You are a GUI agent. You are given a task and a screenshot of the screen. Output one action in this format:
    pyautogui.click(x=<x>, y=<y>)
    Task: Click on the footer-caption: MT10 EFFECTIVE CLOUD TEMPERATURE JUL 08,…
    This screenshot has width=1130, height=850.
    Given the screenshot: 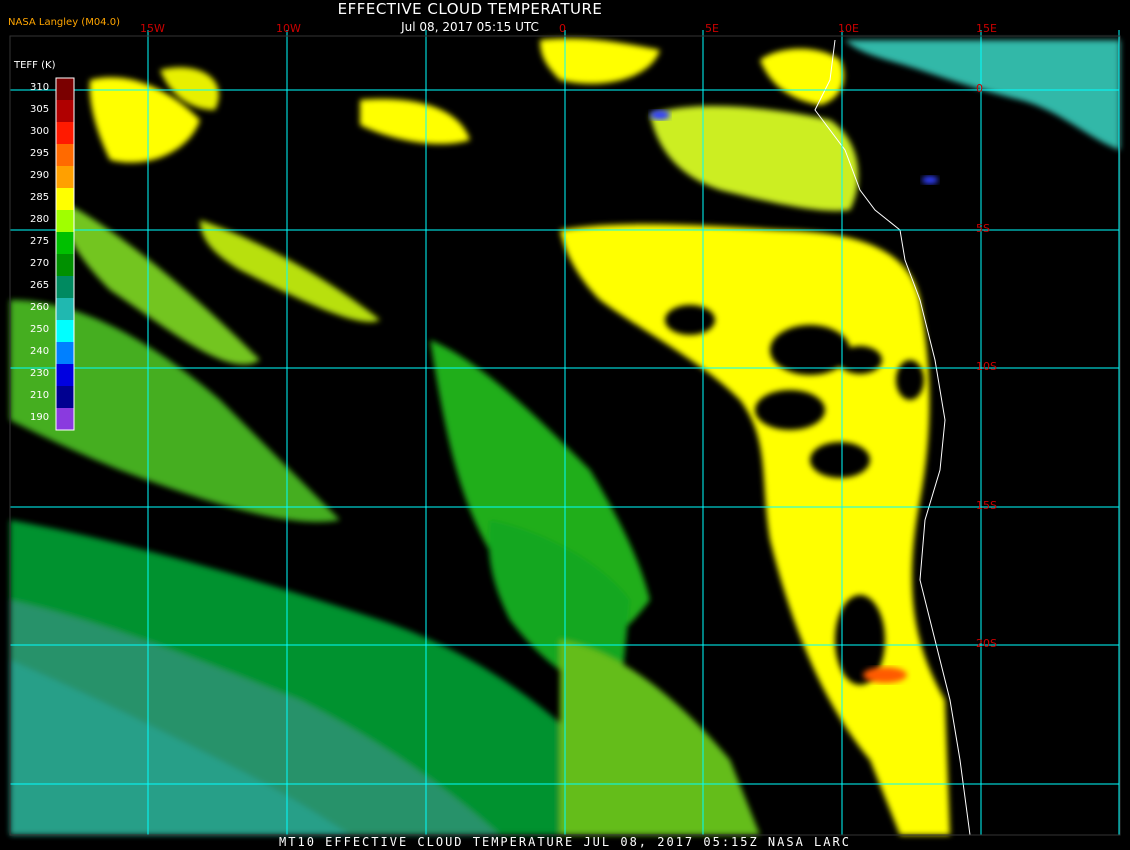 What is the action you would take?
    pyautogui.click(x=565, y=842)
    